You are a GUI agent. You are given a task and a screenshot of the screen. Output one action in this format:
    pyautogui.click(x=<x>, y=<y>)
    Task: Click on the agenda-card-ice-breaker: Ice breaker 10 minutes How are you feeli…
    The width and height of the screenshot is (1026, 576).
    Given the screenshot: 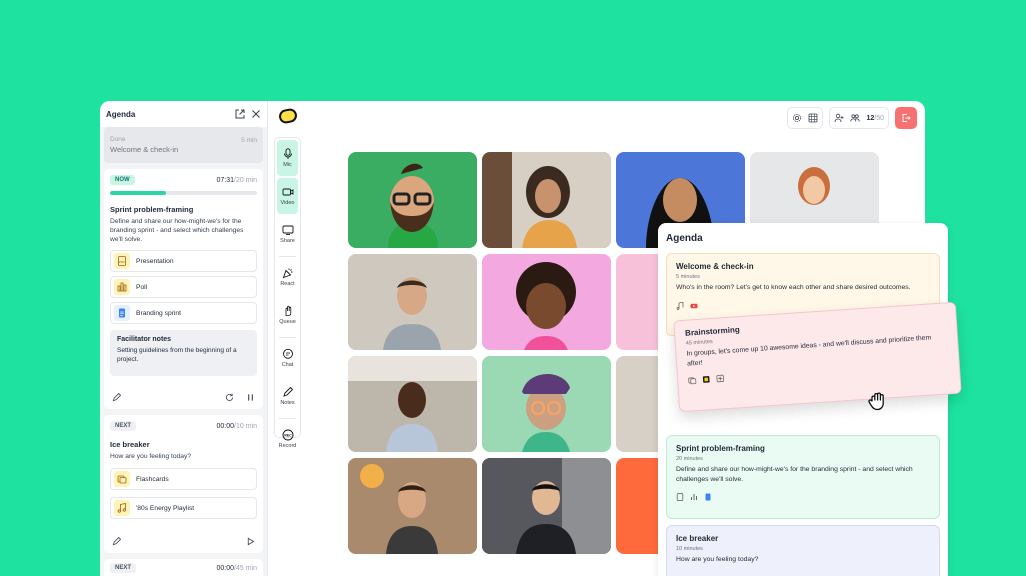 What is the action you would take?
    pyautogui.click(x=803, y=550)
    